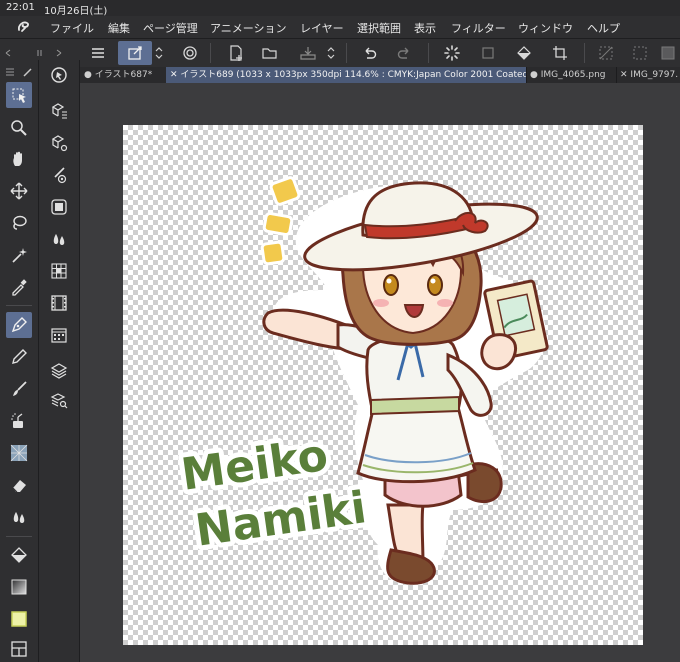  What do you see at coordinates (19, 255) in the screenshot?
I see `magic-wand-tool` at bounding box center [19, 255].